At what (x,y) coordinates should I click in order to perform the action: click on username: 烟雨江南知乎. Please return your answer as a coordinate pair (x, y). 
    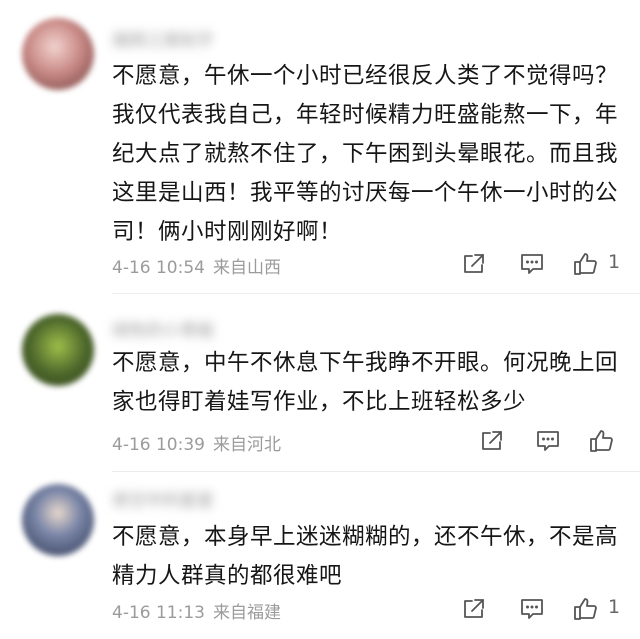
    Looking at the image, I should click on (197, 38).